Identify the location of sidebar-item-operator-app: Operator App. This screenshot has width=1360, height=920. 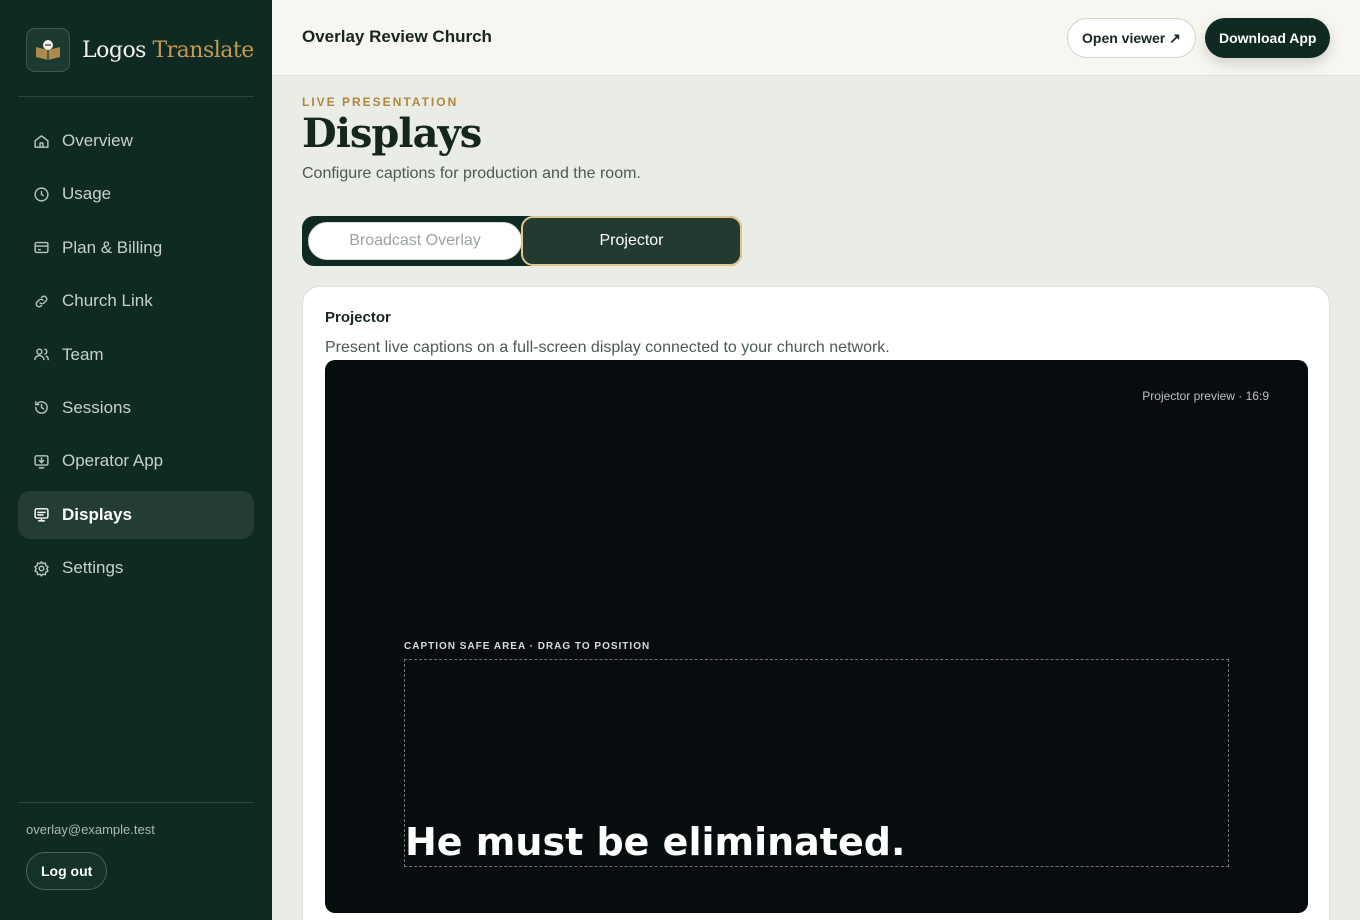
(136, 461).